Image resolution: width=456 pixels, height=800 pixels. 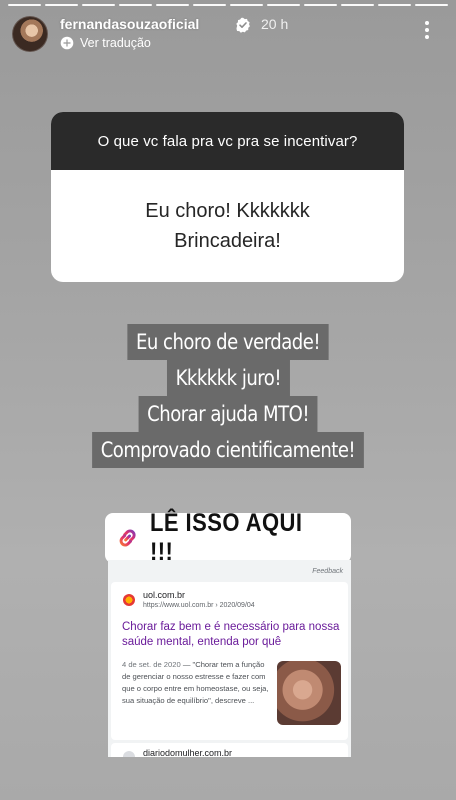 What do you see at coordinates (127, 538) in the screenshot?
I see `link-icon` at bounding box center [127, 538].